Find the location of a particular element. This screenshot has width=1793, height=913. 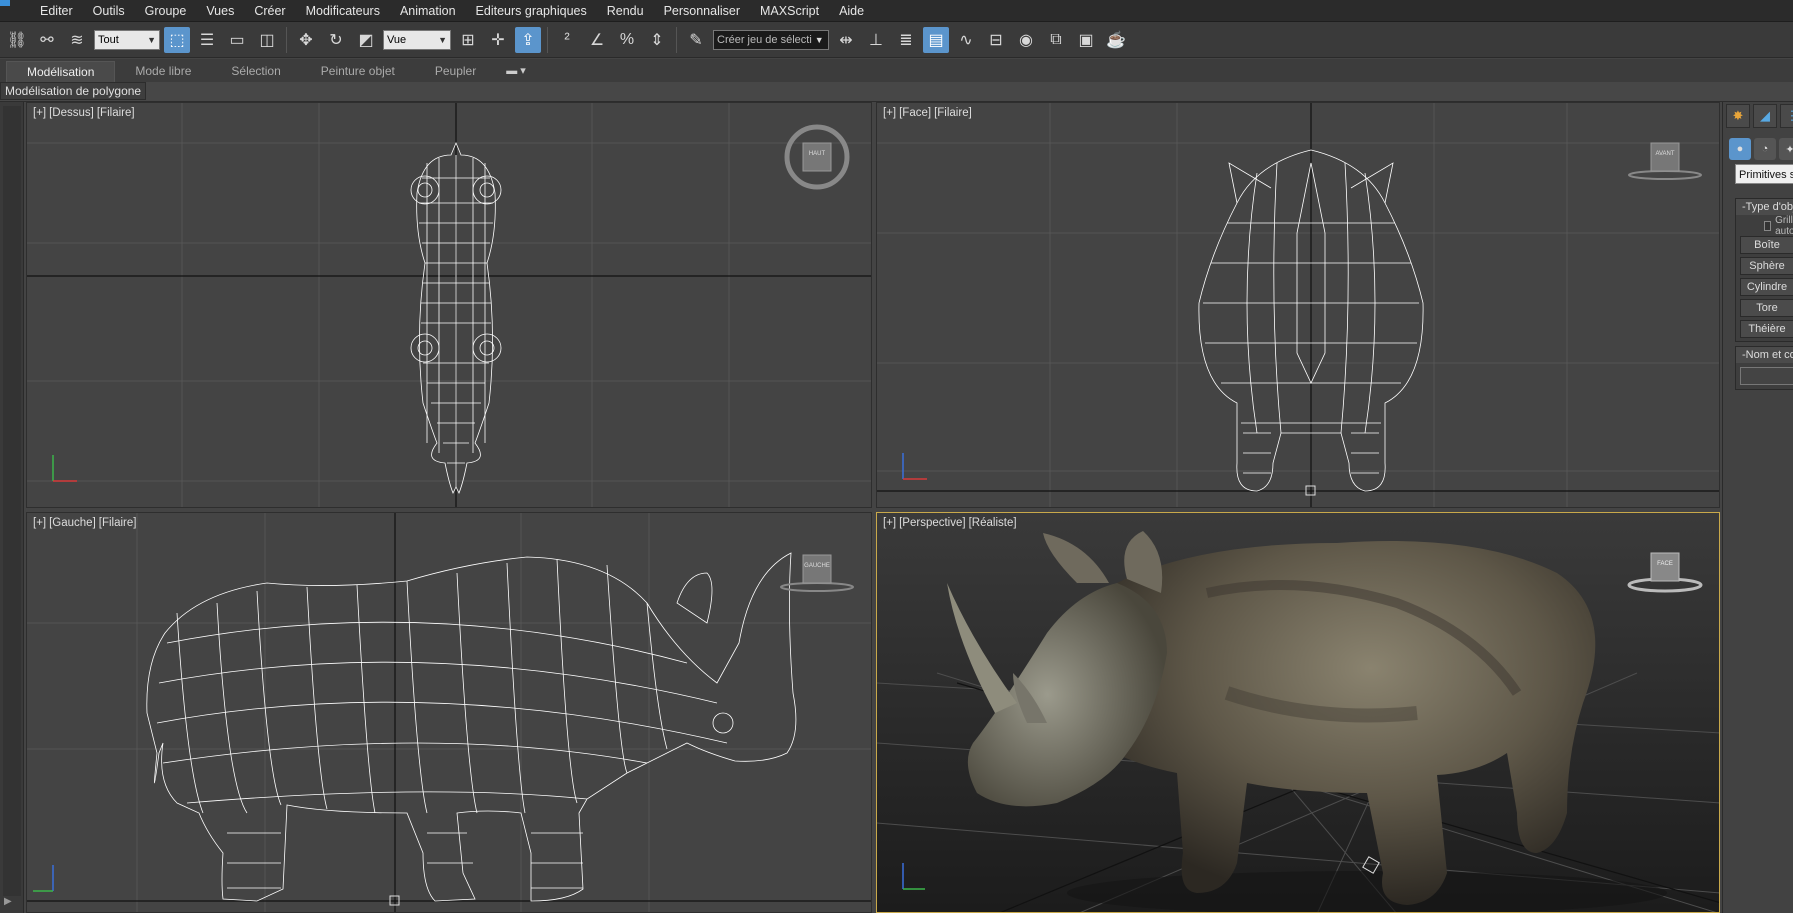

hierarchy-tab-icon: ⋮ is located at coordinates (1786, 116).